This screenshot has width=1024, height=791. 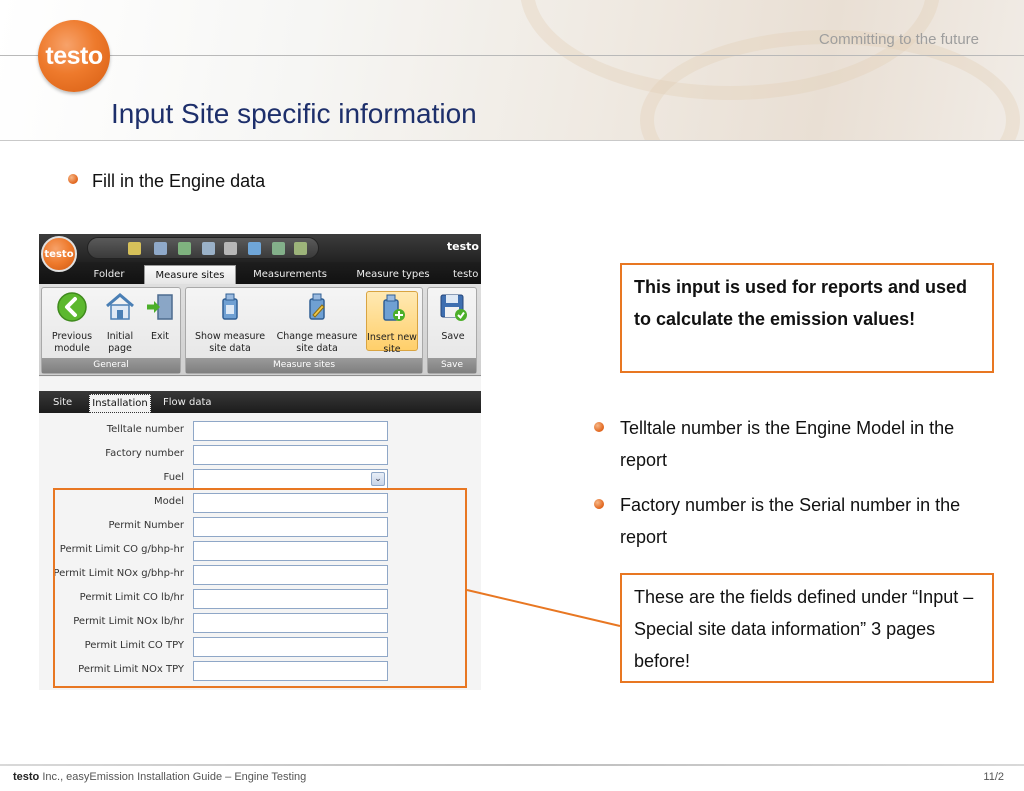 What do you see at coordinates (304, 365) in the screenshot?
I see `ribbon-group-label: Measure sites` at bounding box center [304, 365].